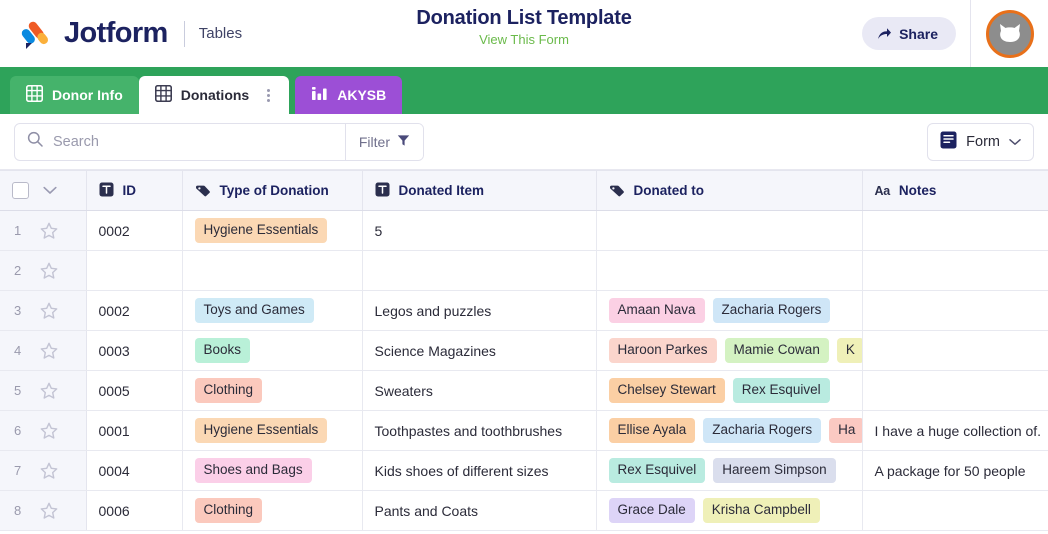 The image size is (1048, 534). What do you see at coordinates (651, 510) in the screenshot?
I see `tag-chip: Grace Dale` at bounding box center [651, 510].